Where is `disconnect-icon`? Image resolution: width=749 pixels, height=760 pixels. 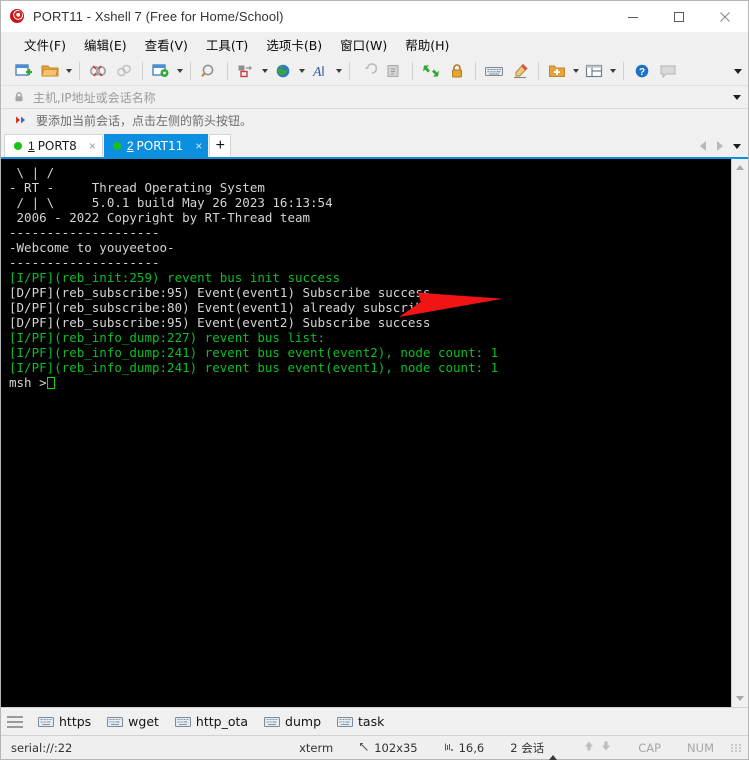 disconnect-icon is located at coordinates (98, 71).